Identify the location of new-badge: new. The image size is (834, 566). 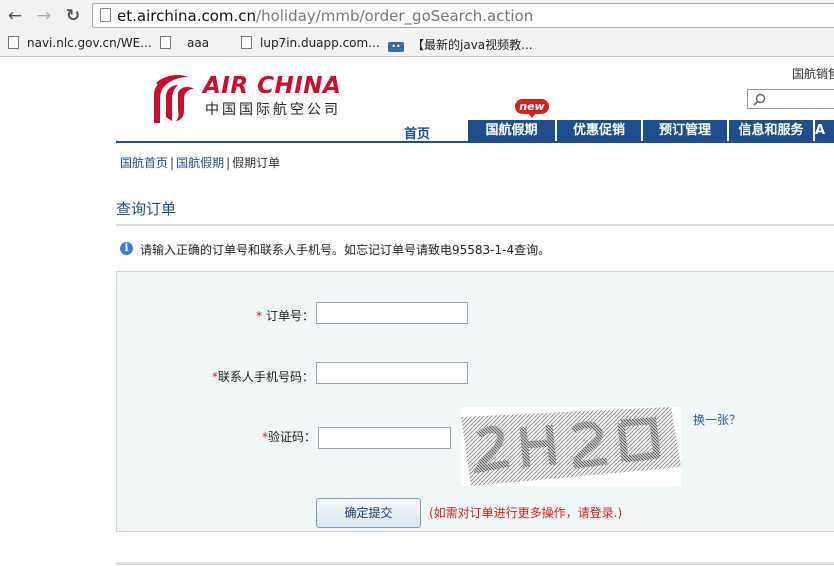
(532, 106).